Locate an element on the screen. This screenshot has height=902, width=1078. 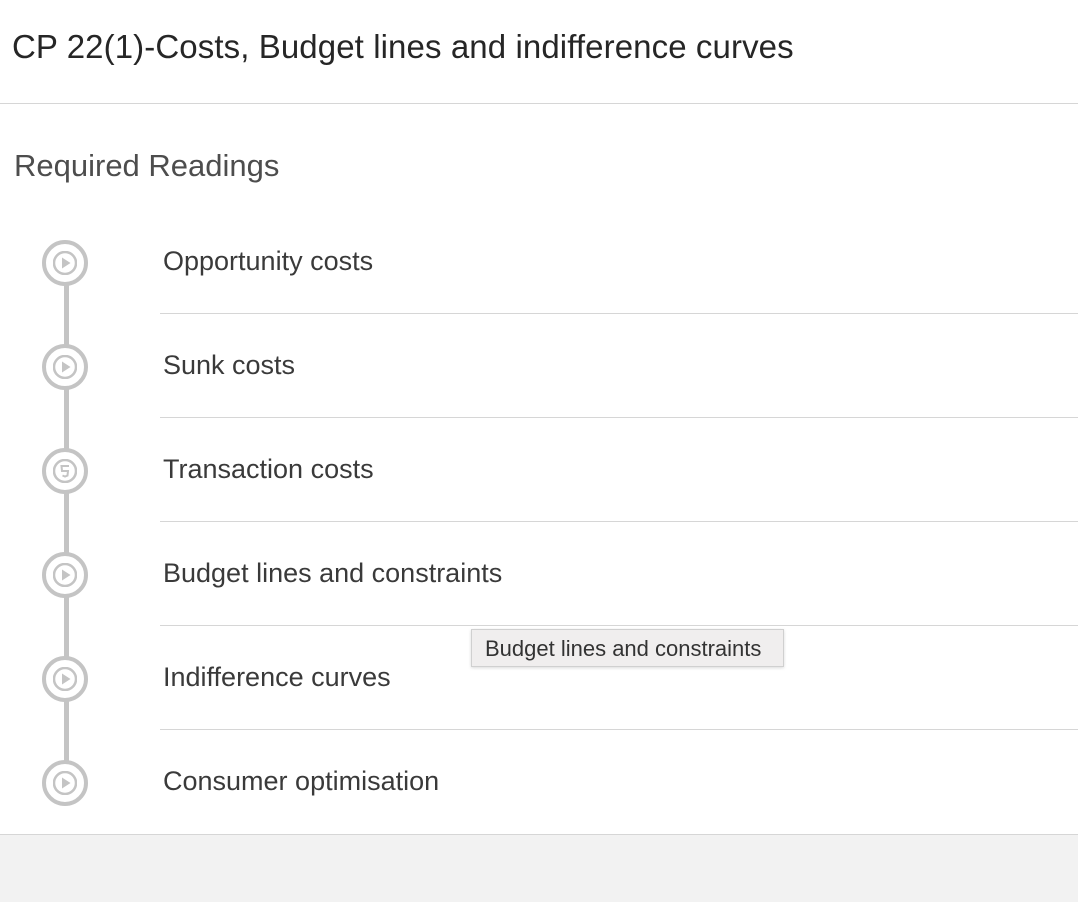
reading-label: Transaction costs is located at coordinates (268, 469).